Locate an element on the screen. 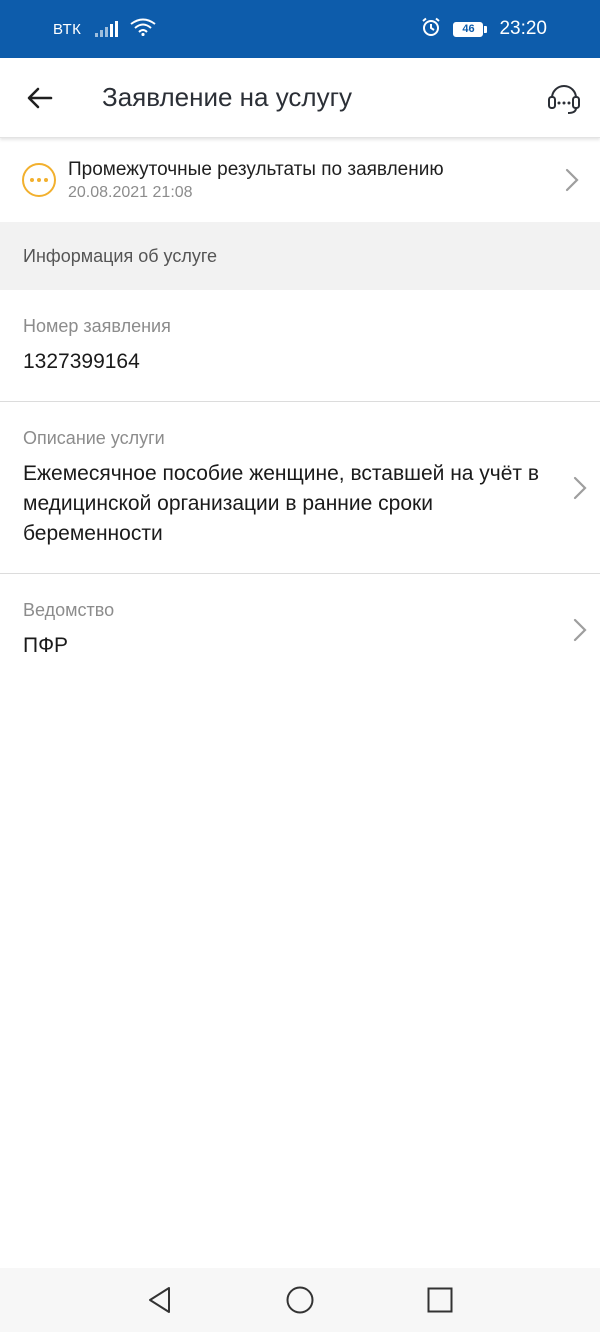 The image size is (600, 1332). nav-recents-button is located at coordinates (440, 1300).